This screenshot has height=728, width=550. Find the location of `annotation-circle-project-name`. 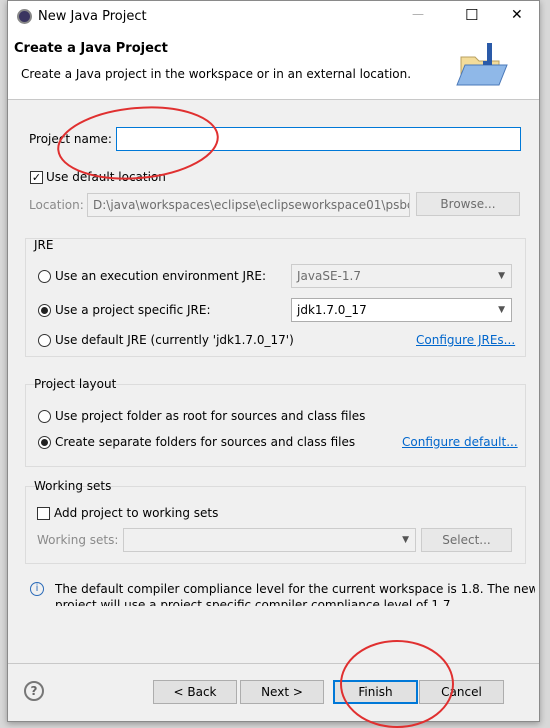

annotation-circle-project-name is located at coordinates (138, 143).